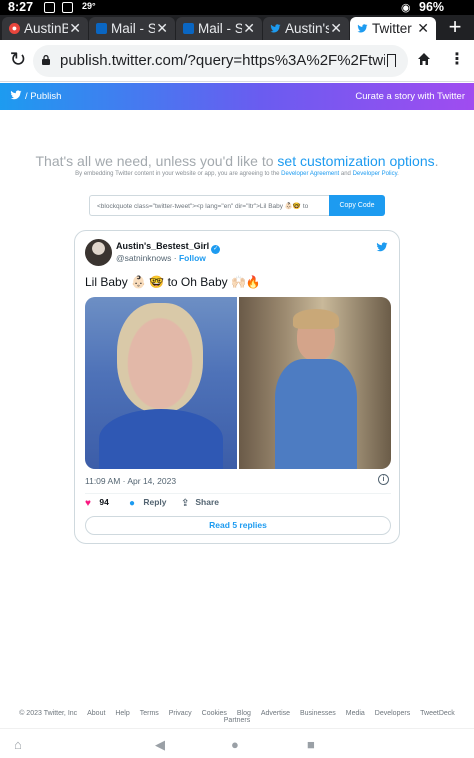  I want to click on footer-link-privacy: Privacy, so click(180, 713).